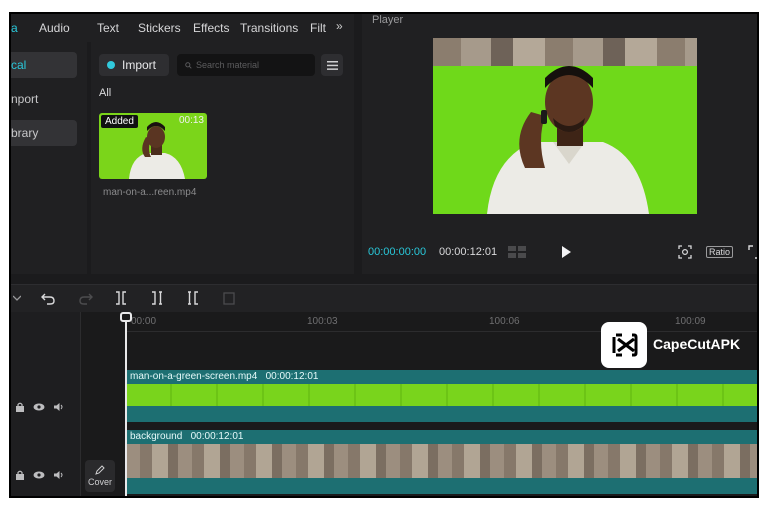 Image resolution: width=768 pixels, height=512 pixels. Describe the element at coordinates (720, 252) in the screenshot. I see `ratio-button: Ratio` at that location.